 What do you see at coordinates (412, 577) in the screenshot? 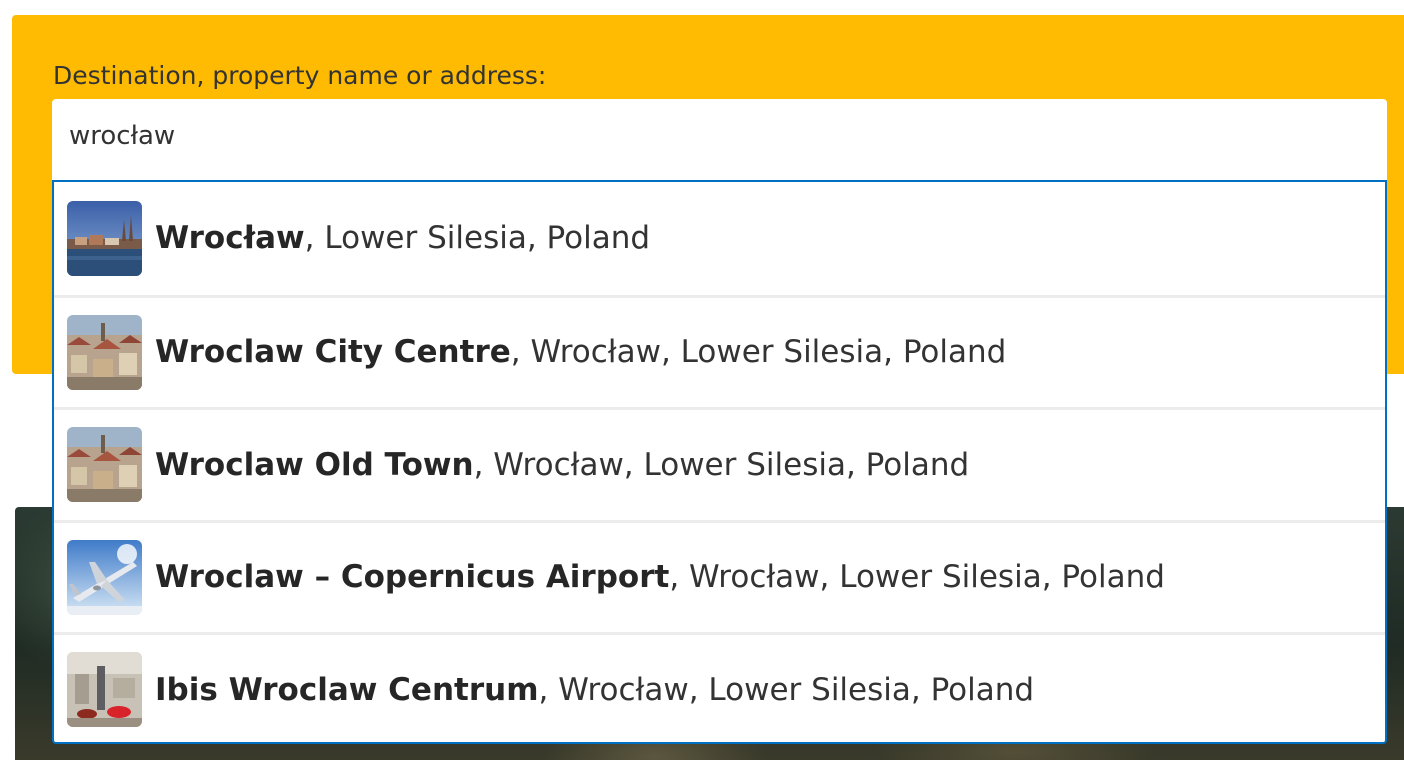
I see `suggestion-name: Wroclaw – Copernicus Airport` at bounding box center [412, 577].